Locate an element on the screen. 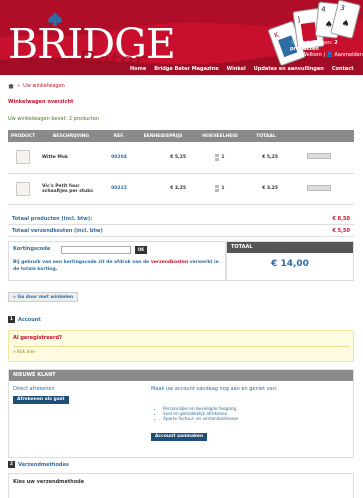  nav-item-contact: Contact is located at coordinates (343, 69).